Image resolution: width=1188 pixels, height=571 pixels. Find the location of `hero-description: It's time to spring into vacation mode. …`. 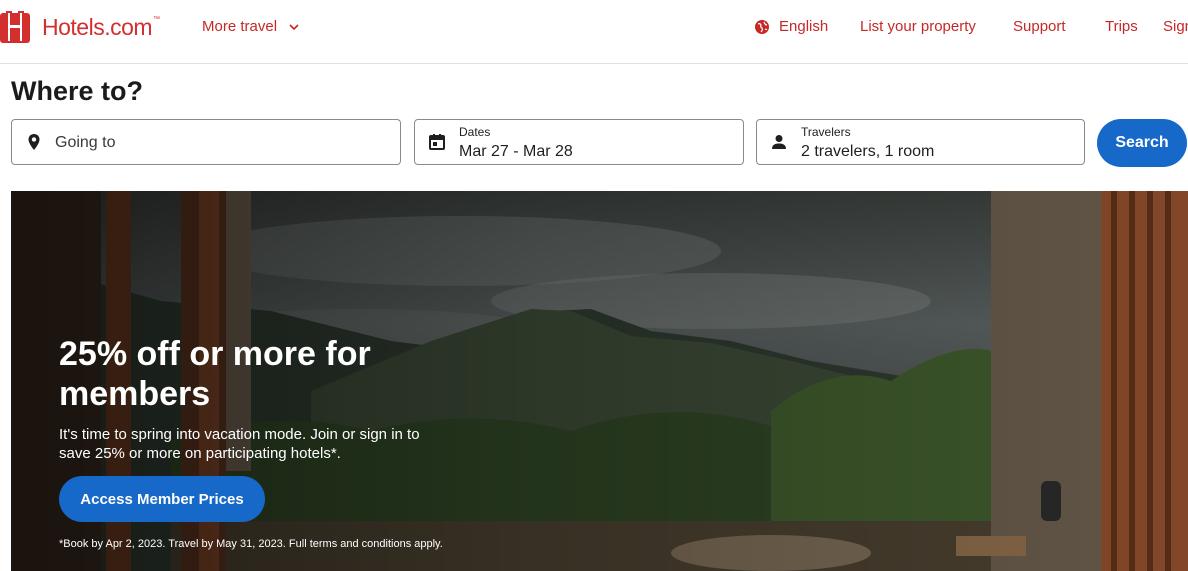

hero-description: It's time to spring into vacation mode. … is located at coordinates (239, 444).